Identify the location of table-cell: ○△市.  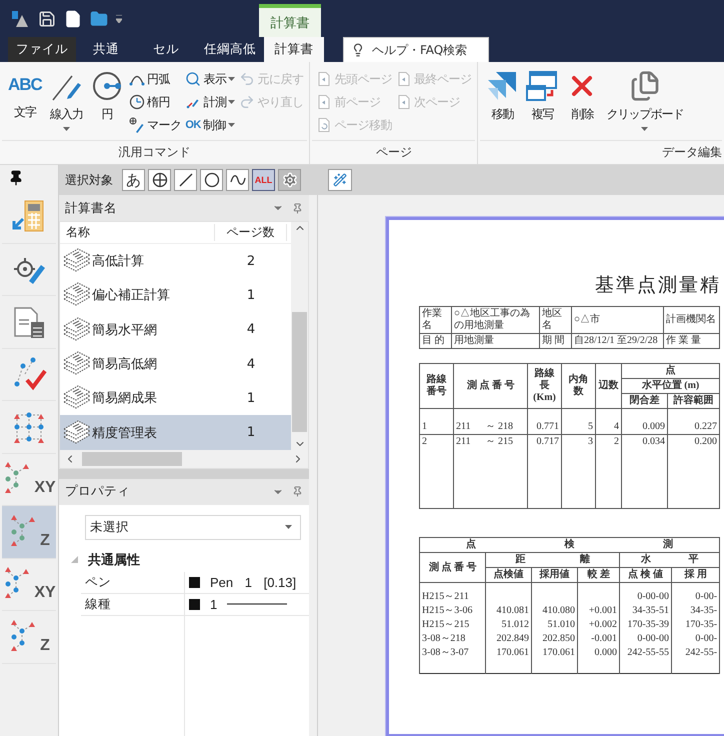
(618, 320).